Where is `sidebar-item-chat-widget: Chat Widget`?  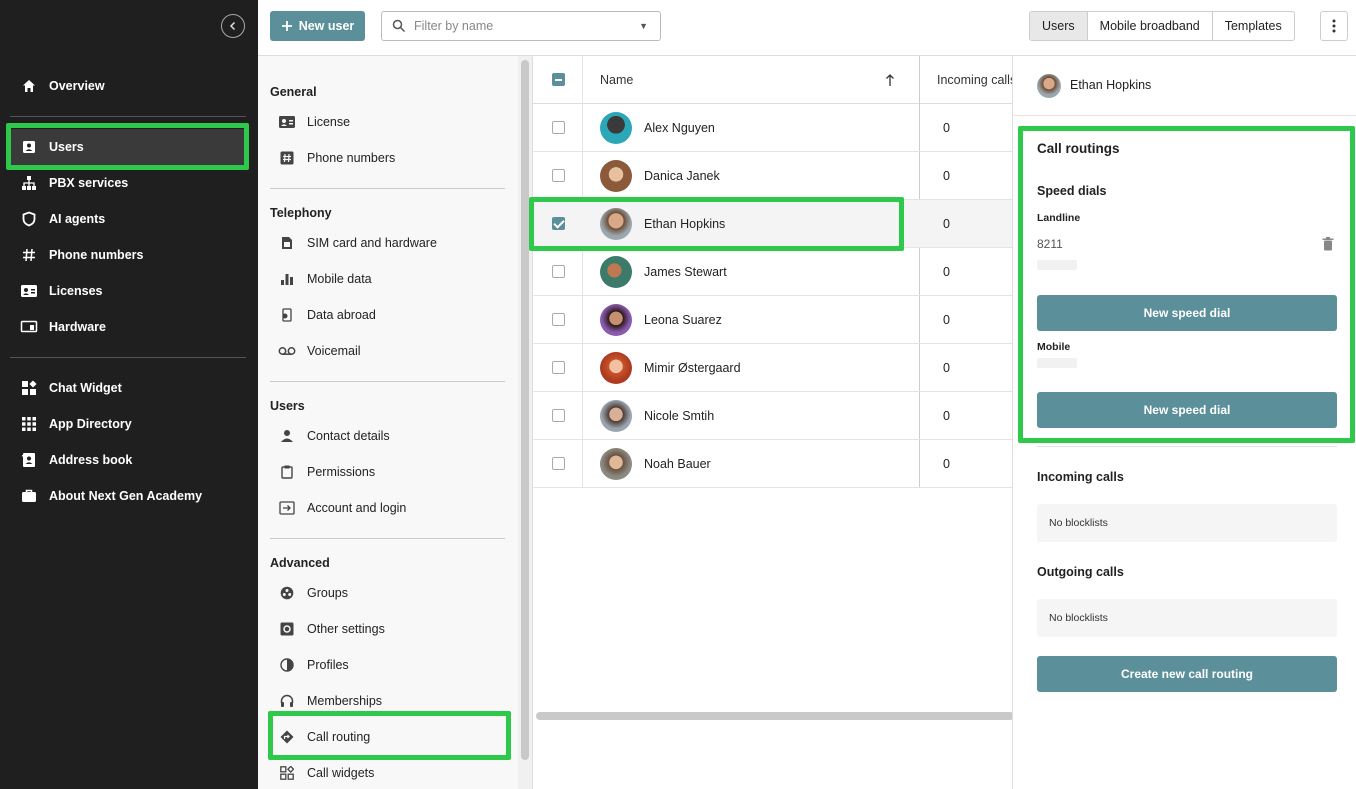
sidebar-item-chat-widget: Chat Widget is located at coordinates (128, 388).